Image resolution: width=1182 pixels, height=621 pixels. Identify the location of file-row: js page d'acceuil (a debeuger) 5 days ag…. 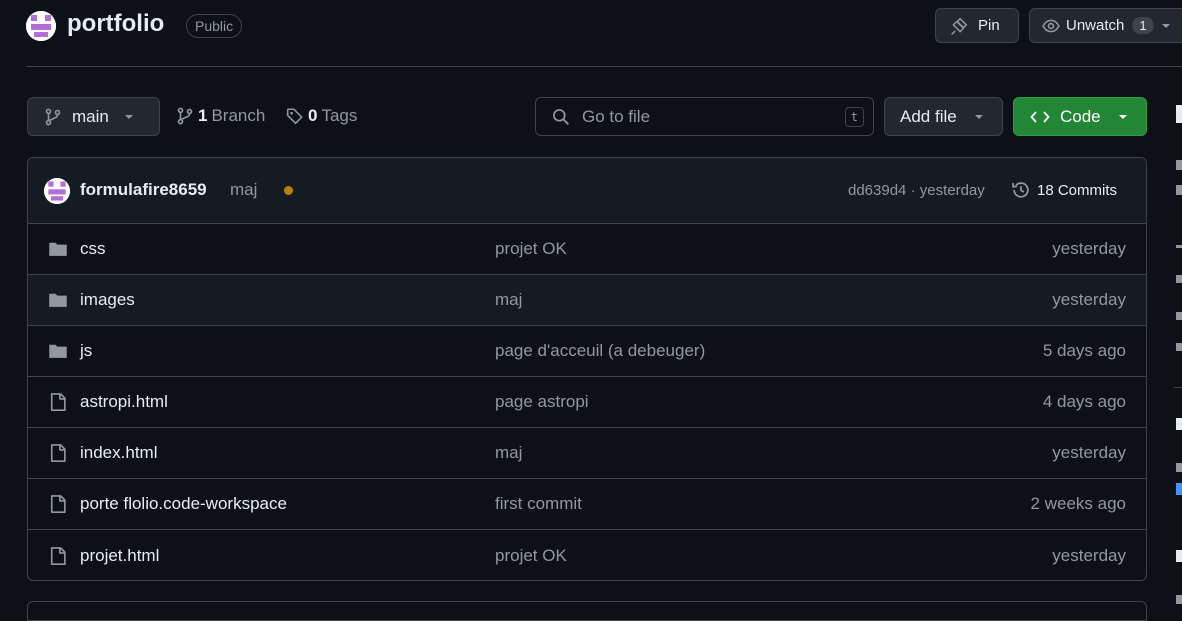
(587, 351).